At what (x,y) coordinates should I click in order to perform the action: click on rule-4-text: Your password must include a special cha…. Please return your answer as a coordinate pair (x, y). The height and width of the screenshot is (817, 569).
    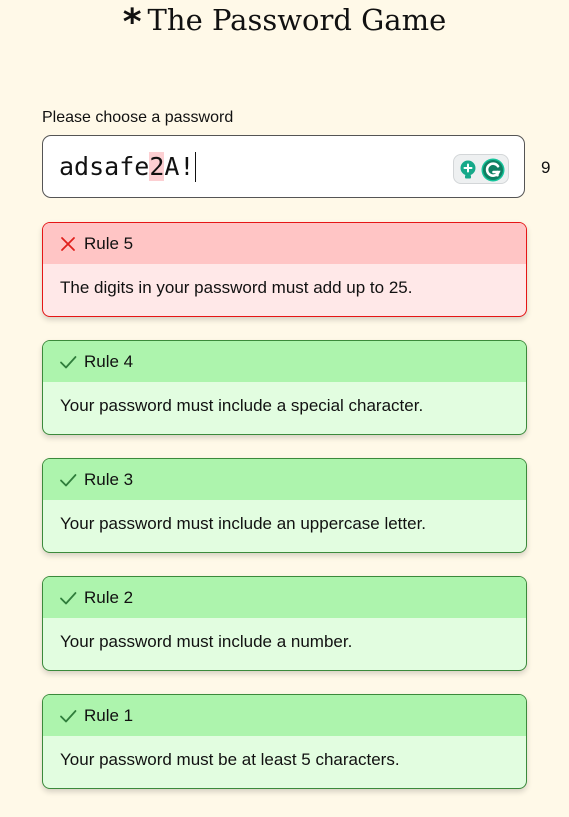
    Looking at the image, I should click on (242, 405).